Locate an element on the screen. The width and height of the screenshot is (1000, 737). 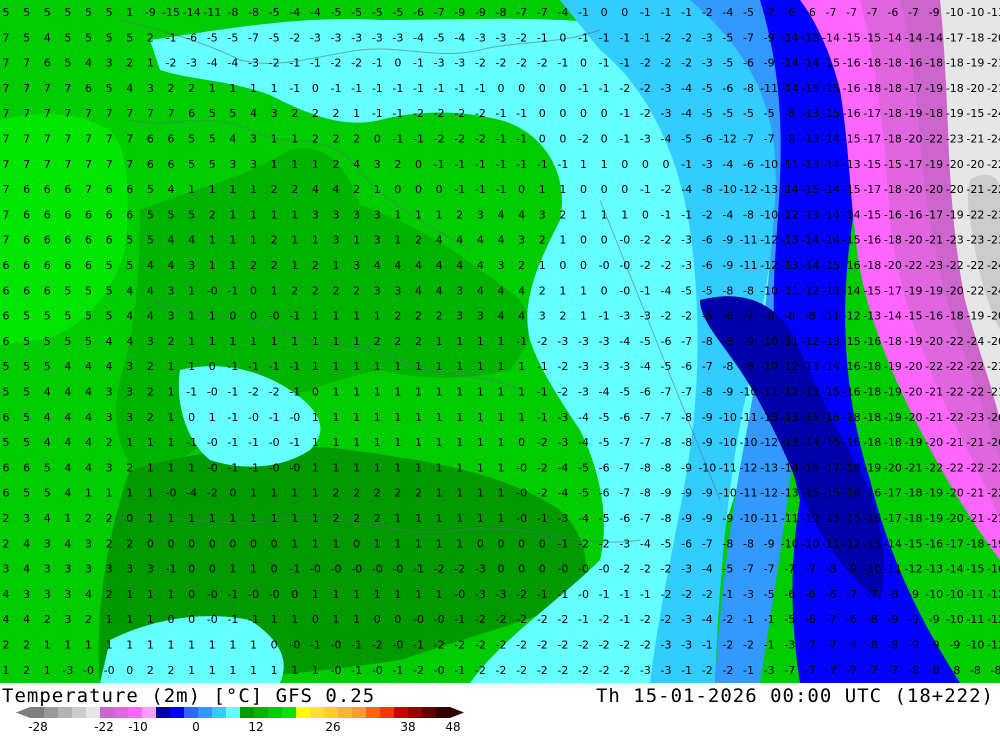
valid-time-label: Th 15-01-2026 00:00 UTC (18+222) is located at coordinates (795, 696).